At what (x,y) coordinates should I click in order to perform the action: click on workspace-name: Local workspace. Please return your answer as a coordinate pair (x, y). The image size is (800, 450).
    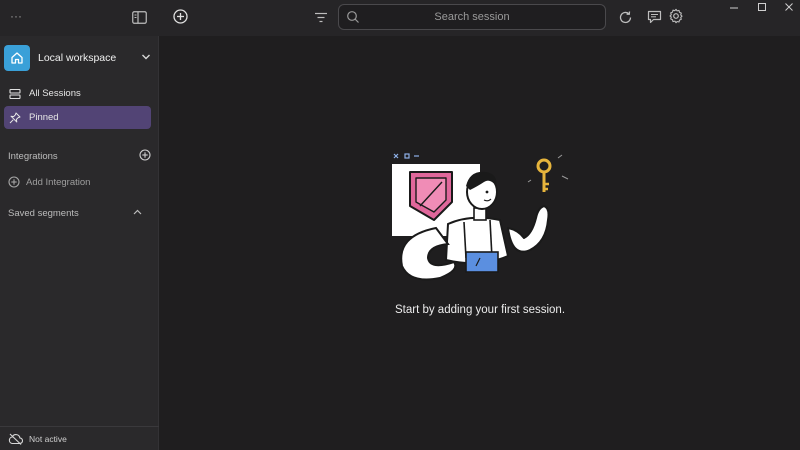
    Looking at the image, I should click on (77, 58).